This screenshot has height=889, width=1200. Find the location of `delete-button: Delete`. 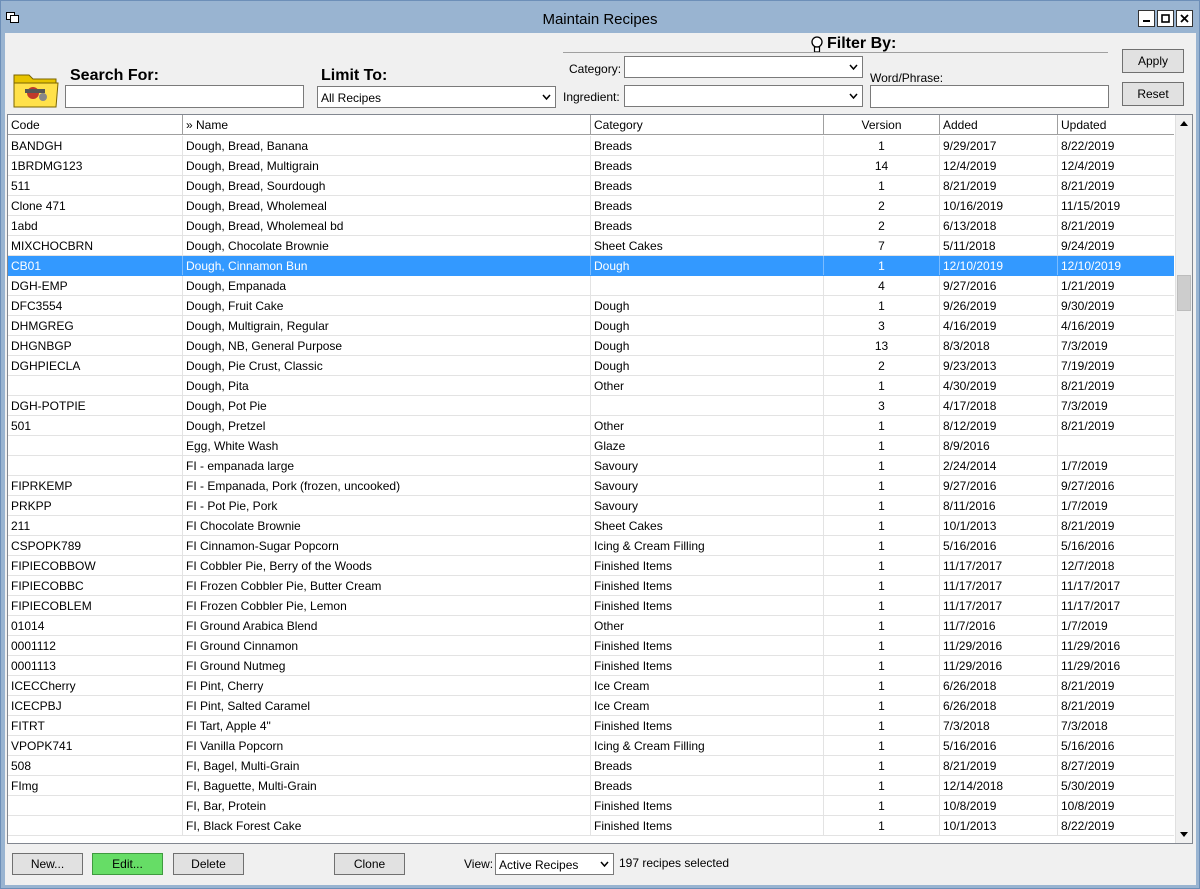

delete-button: Delete is located at coordinates (208, 864).